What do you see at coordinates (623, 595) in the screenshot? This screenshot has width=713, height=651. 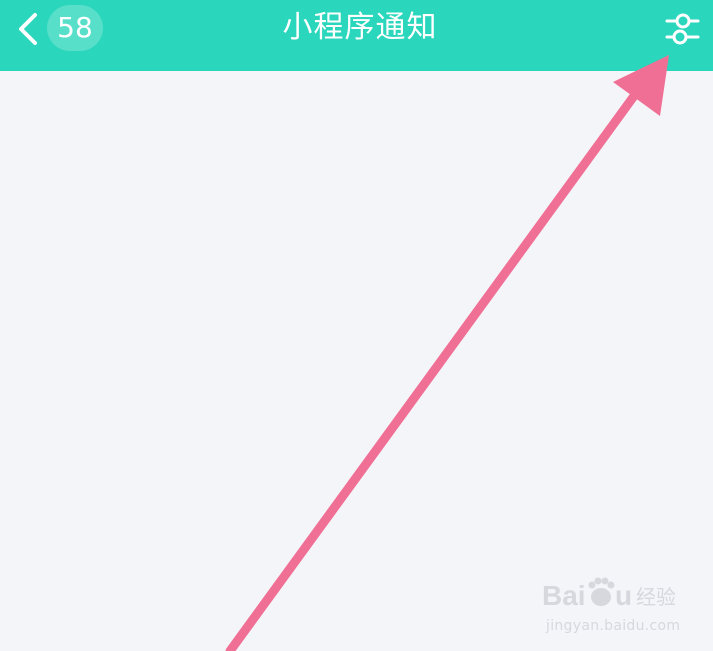 I see `svg-text: u` at bounding box center [623, 595].